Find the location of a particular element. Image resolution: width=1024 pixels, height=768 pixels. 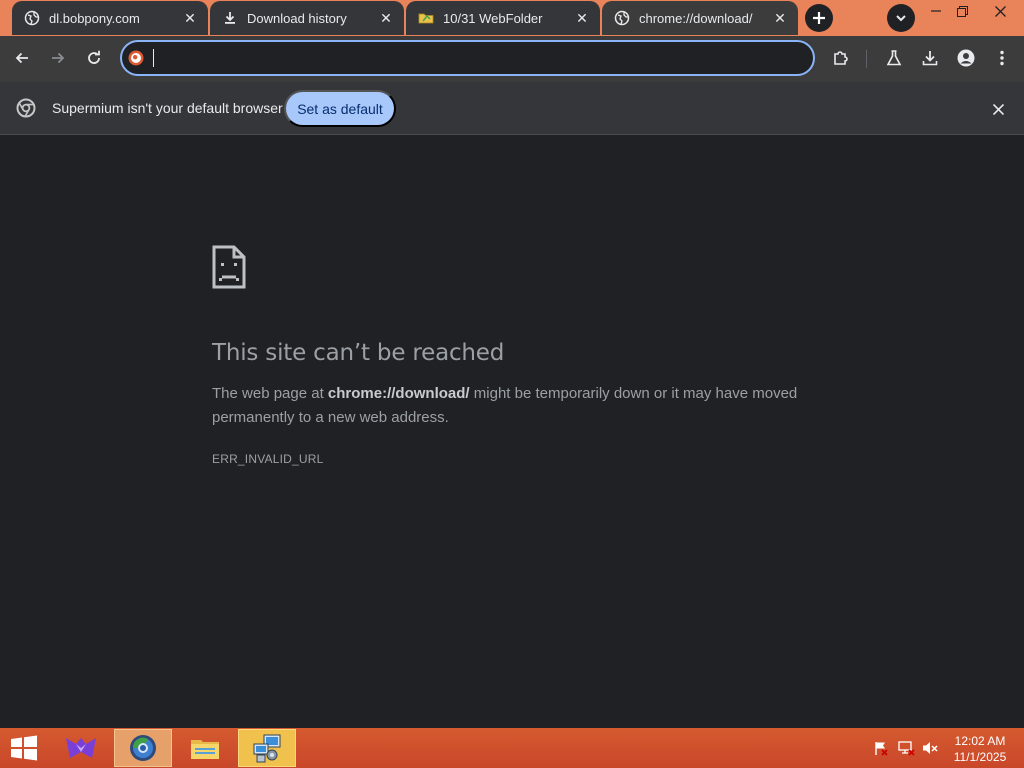

restore-icon is located at coordinates (962, 11).